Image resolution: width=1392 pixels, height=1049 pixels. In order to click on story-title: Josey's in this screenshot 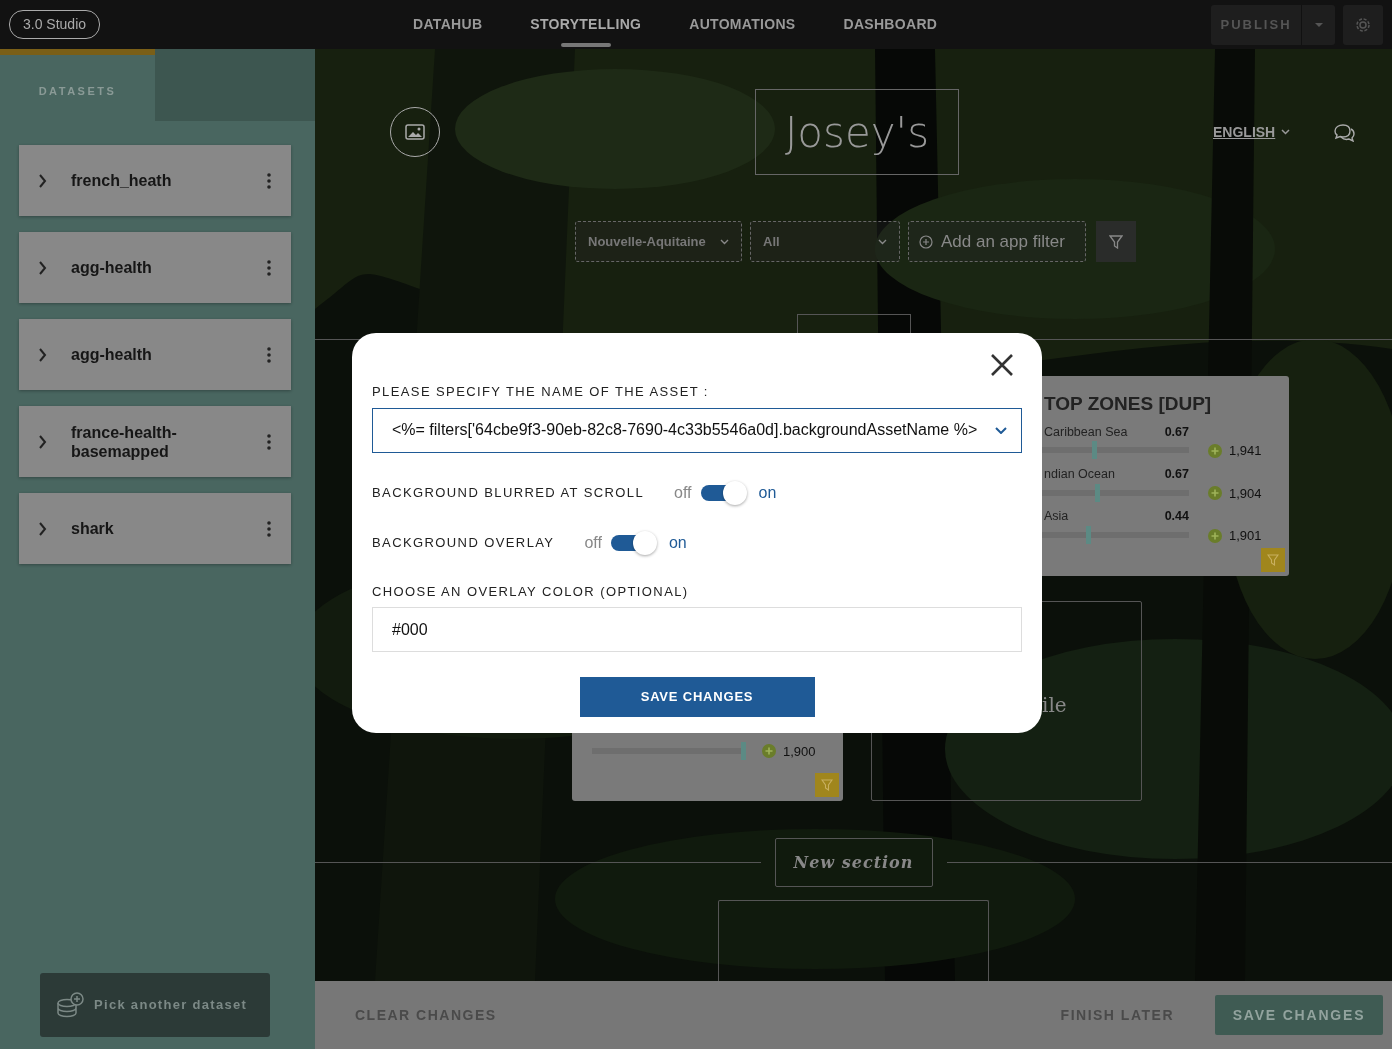, I will do `click(857, 132)`.